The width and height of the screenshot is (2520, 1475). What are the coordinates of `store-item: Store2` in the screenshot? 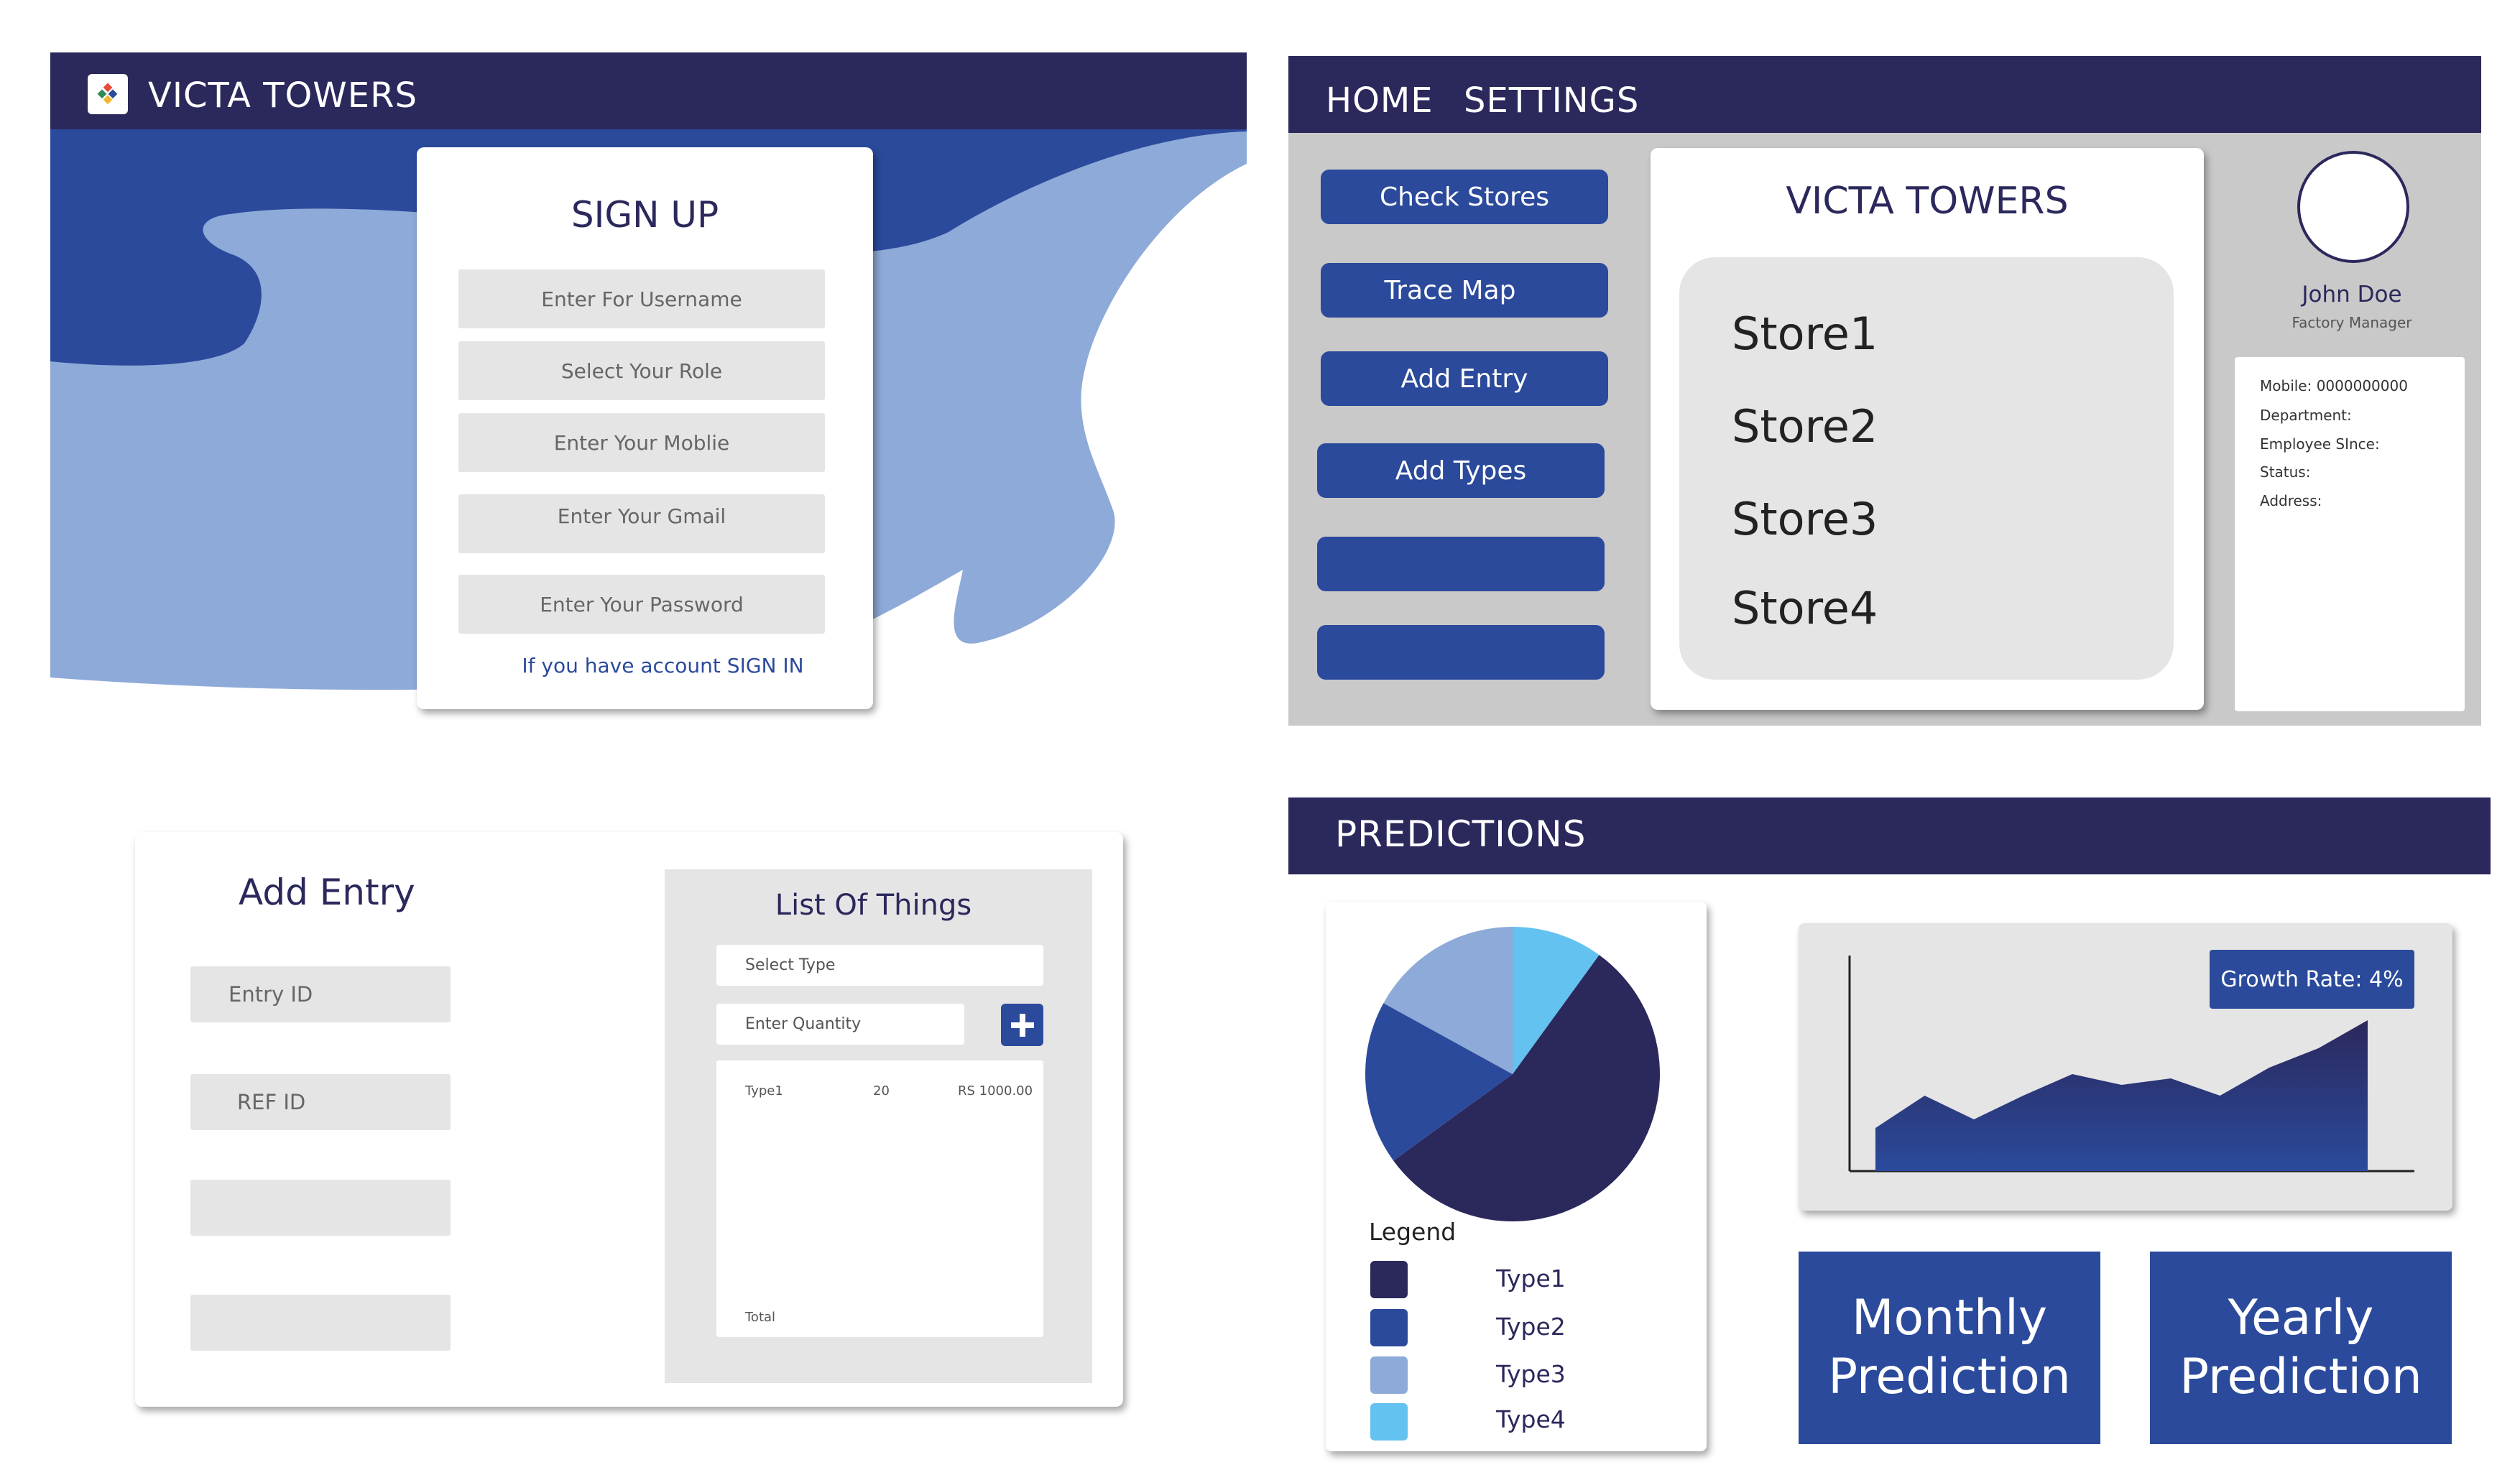 It's located at (1805, 426).